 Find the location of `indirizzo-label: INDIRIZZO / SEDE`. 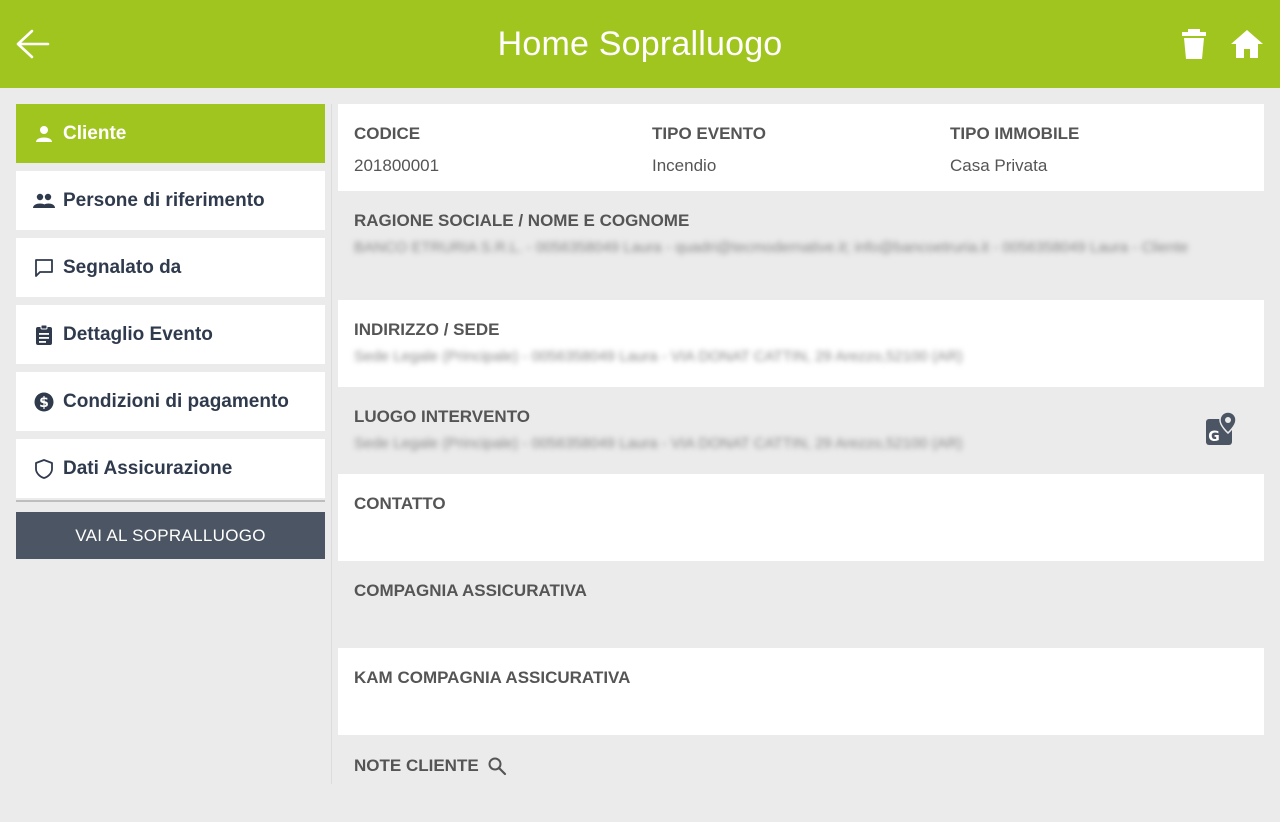

indirizzo-label: INDIRIZZO / SEDE is located at coordinates (427, 329).